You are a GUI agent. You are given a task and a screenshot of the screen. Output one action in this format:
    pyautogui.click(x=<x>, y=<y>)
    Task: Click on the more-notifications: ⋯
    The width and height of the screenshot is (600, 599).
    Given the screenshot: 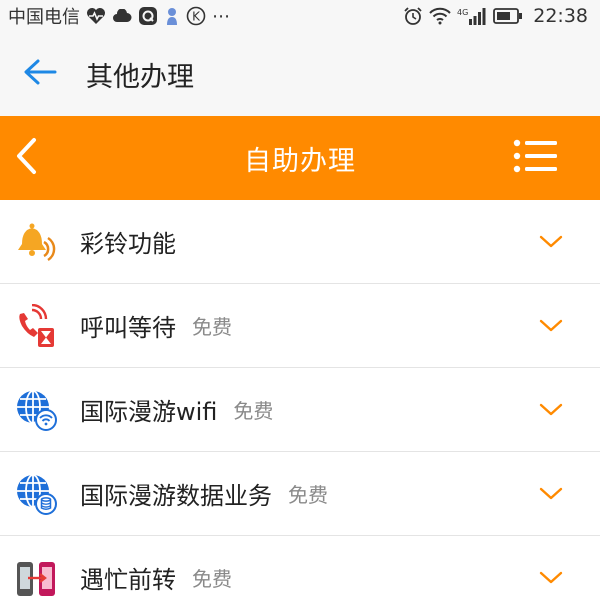 What is the action you would take?
    pyautogui.click(x=221, y=16)
    